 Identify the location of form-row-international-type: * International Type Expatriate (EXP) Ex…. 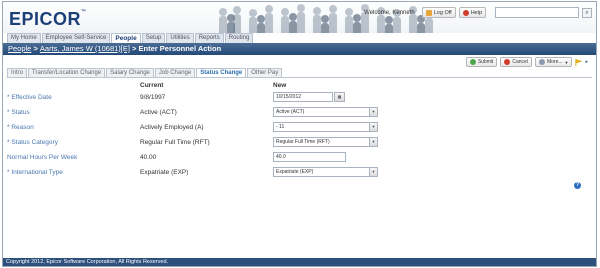
(299, 172).